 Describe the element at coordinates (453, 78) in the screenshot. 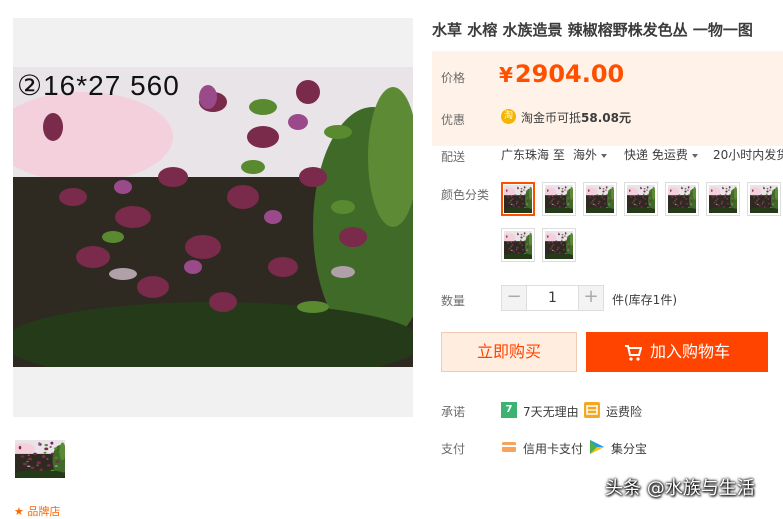

I see `price-label: 价格` at that location.